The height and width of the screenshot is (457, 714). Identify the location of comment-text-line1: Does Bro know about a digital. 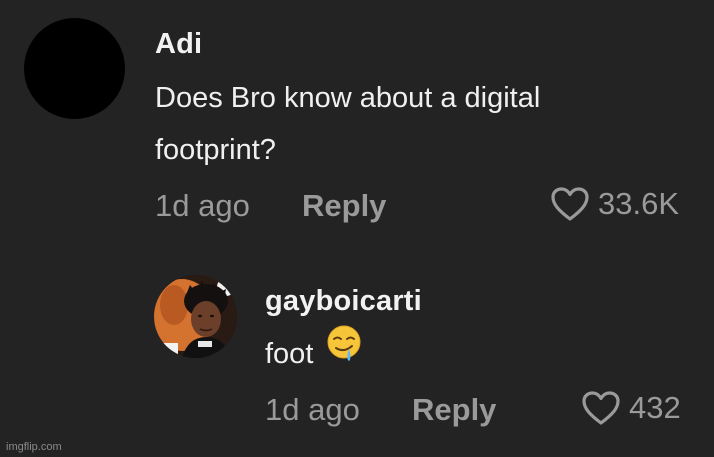
(348, 98).